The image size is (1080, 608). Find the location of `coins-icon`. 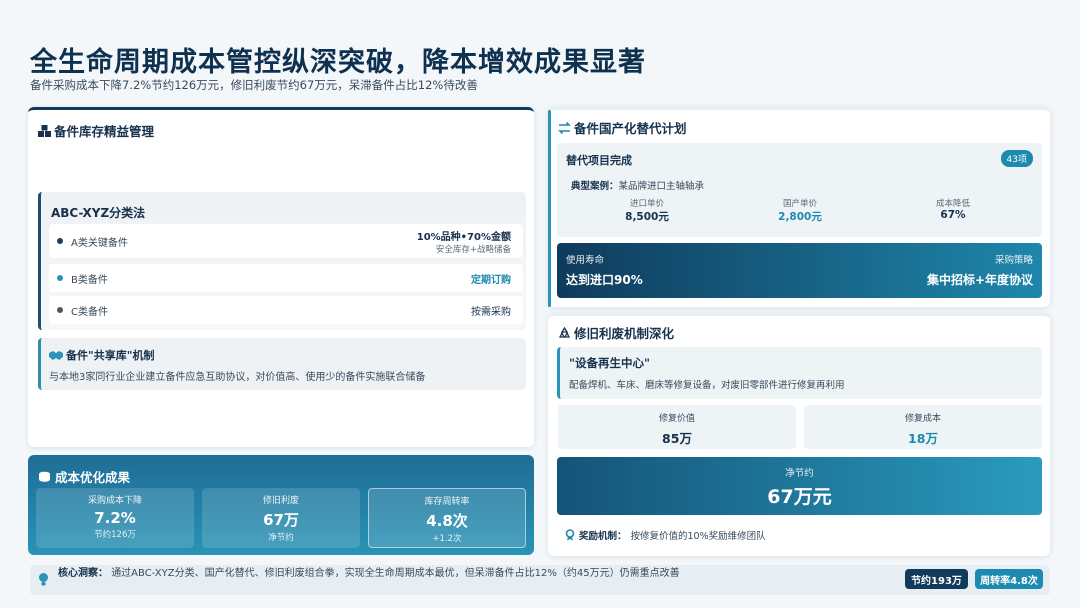

coins-icon is located at coordinates (44, 477).